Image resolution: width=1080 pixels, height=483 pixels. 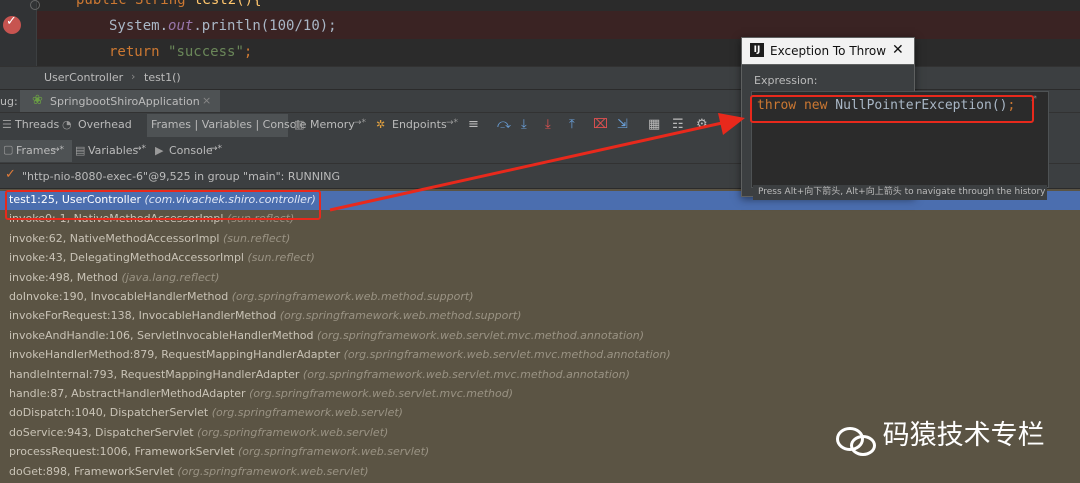 I want to click on annotation-arrow, so click(x=537, y=162).